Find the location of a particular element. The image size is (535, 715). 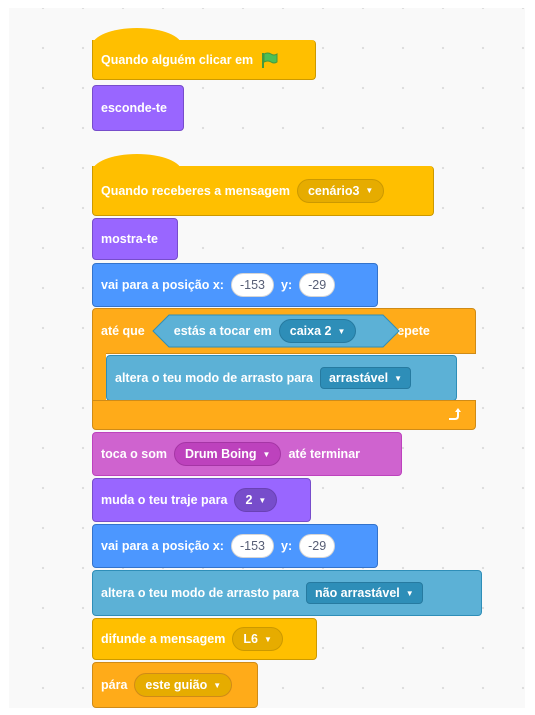

drag-mode-value: arrastável is located at coordinates (358, 378).